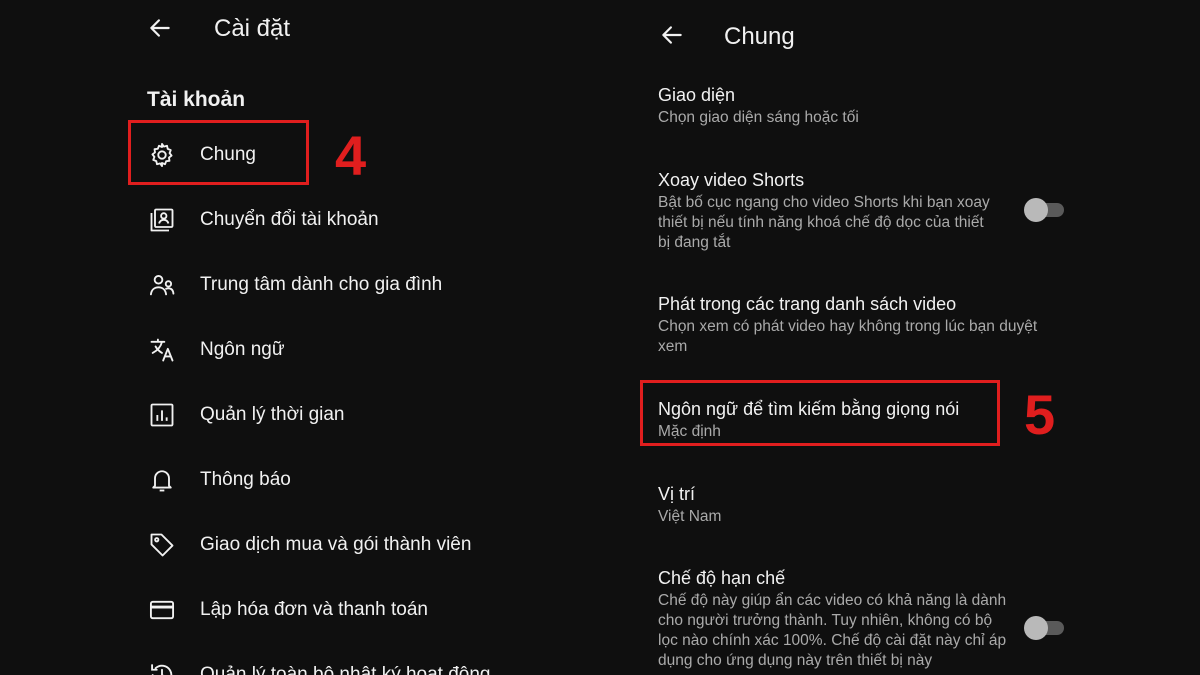 The width and height of the screenshot is (1200, 675). What do you see at coordinates (289, 219) in the screenshot?
I see `menu-item-label: Chuyển đổi tài khoản` at bounding box center [289, 219].